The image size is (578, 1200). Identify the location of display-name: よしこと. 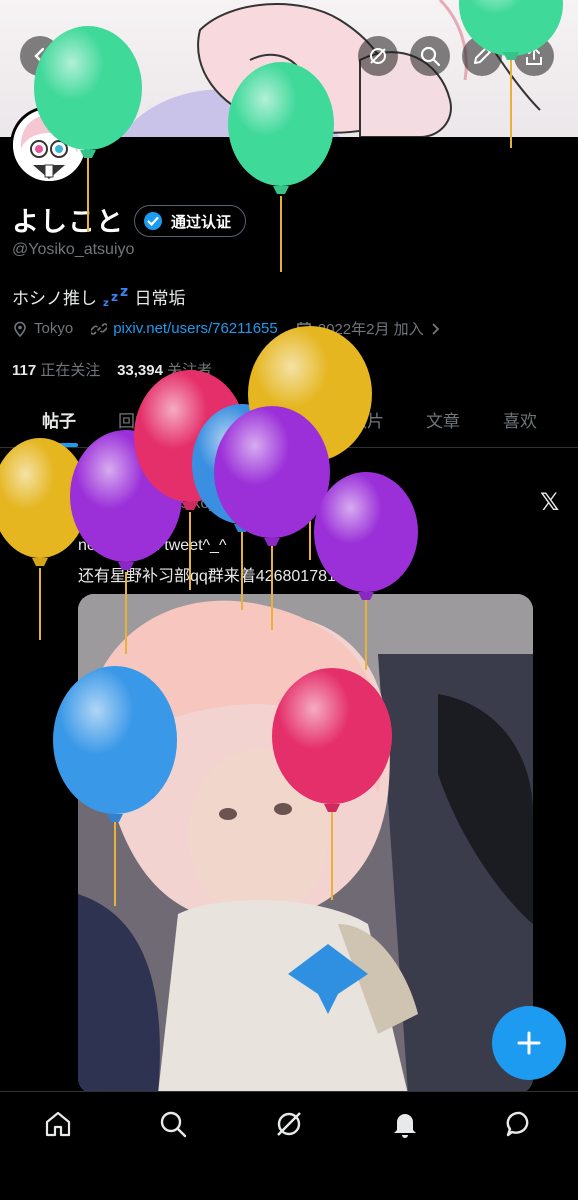
(68, 222).